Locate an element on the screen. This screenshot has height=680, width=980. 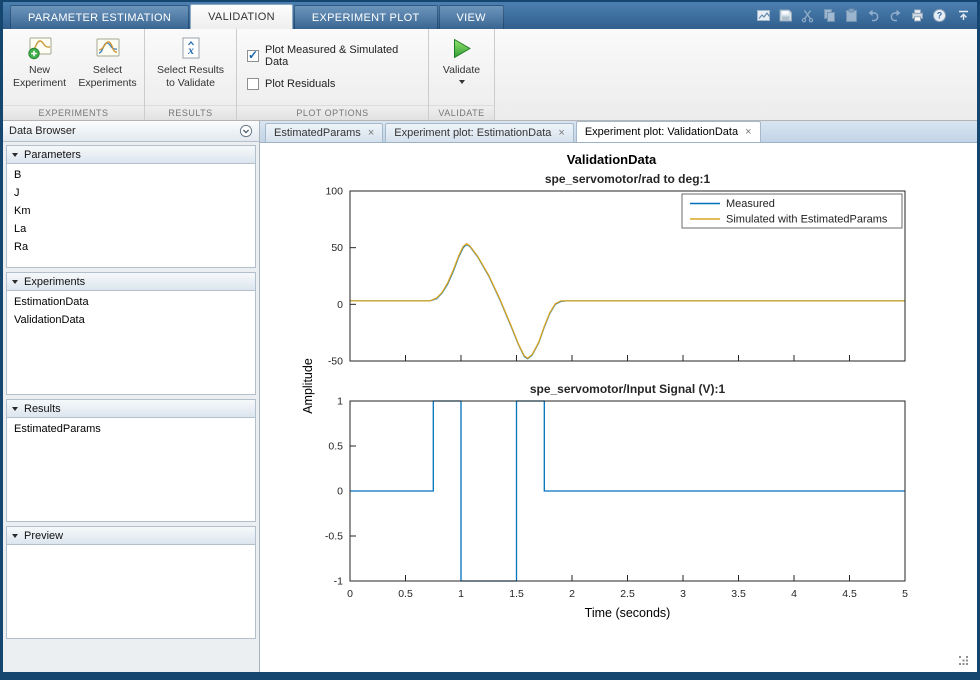
svg-text: 50 is located at coordinates (337, 248).